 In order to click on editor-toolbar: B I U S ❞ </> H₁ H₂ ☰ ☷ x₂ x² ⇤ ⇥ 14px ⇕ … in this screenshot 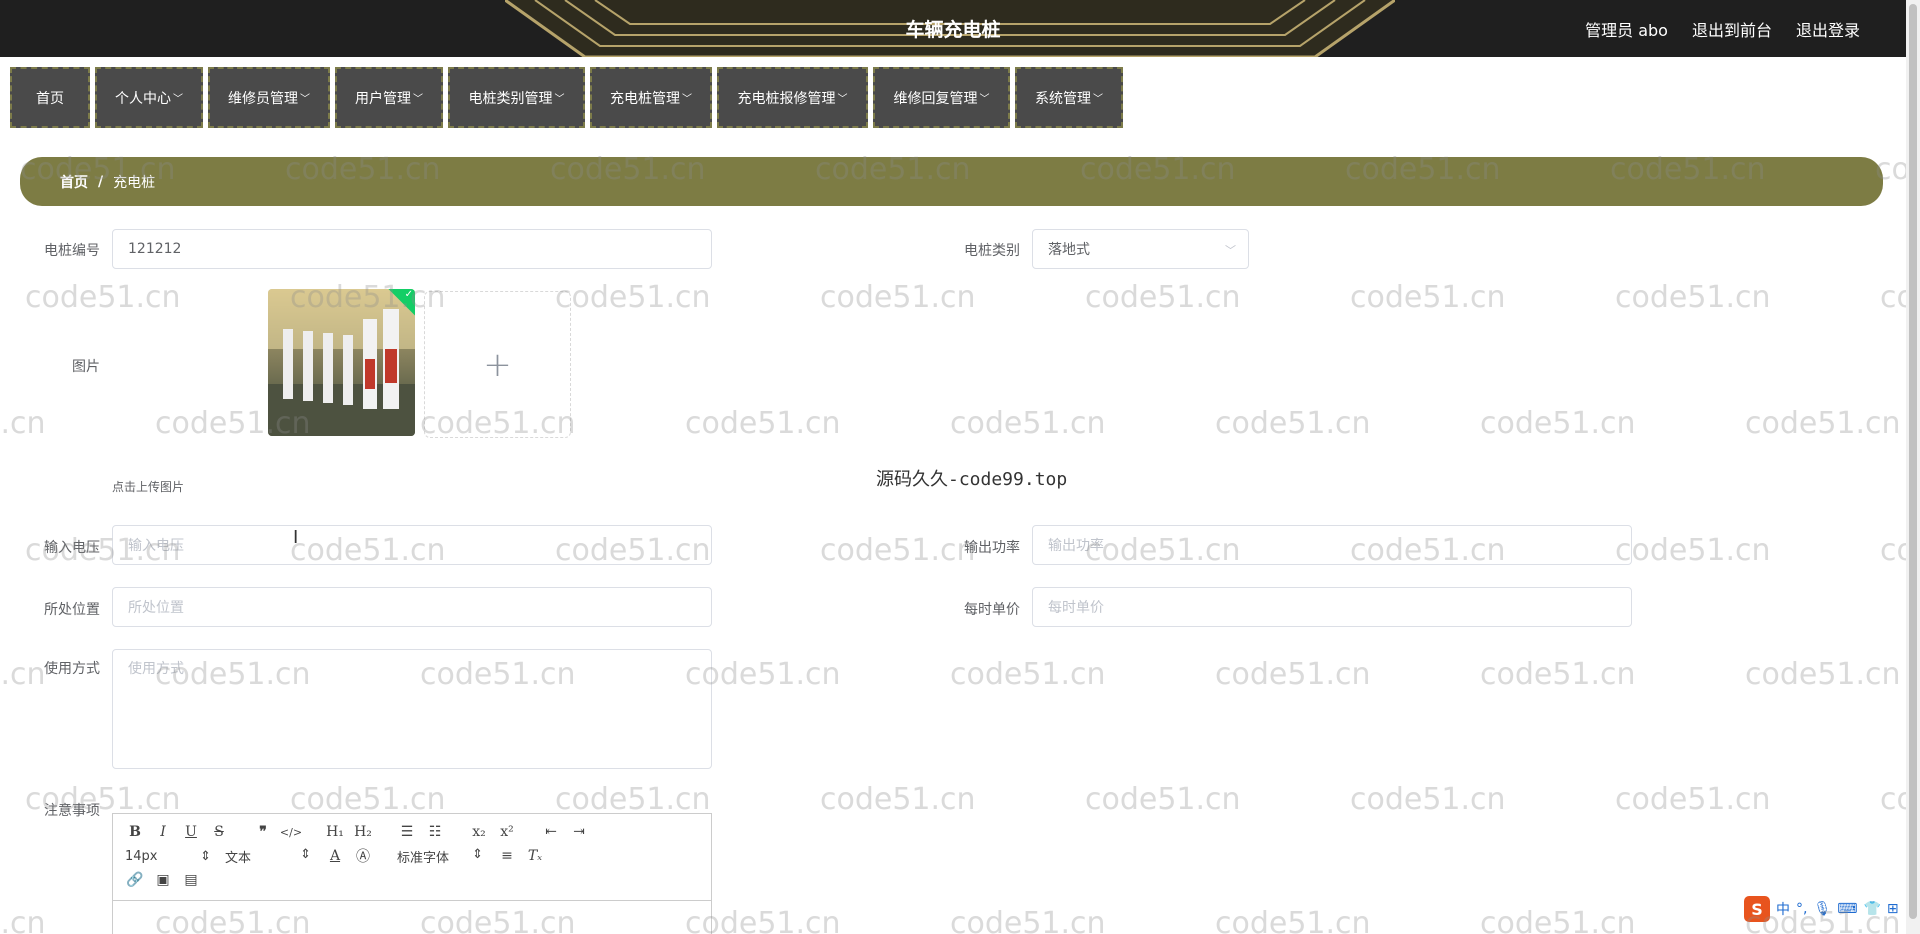, I will do `click(412, 857)`.